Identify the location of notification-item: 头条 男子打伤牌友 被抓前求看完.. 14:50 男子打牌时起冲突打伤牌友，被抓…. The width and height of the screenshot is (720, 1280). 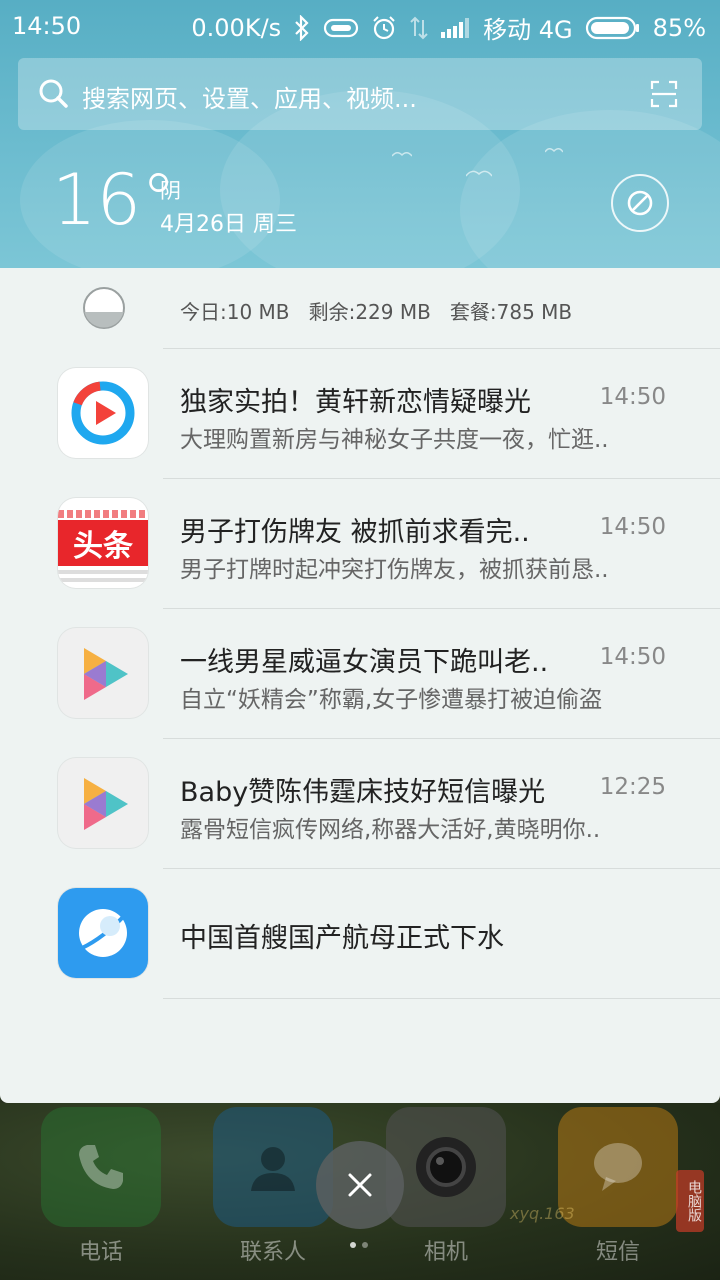
(360, 543).